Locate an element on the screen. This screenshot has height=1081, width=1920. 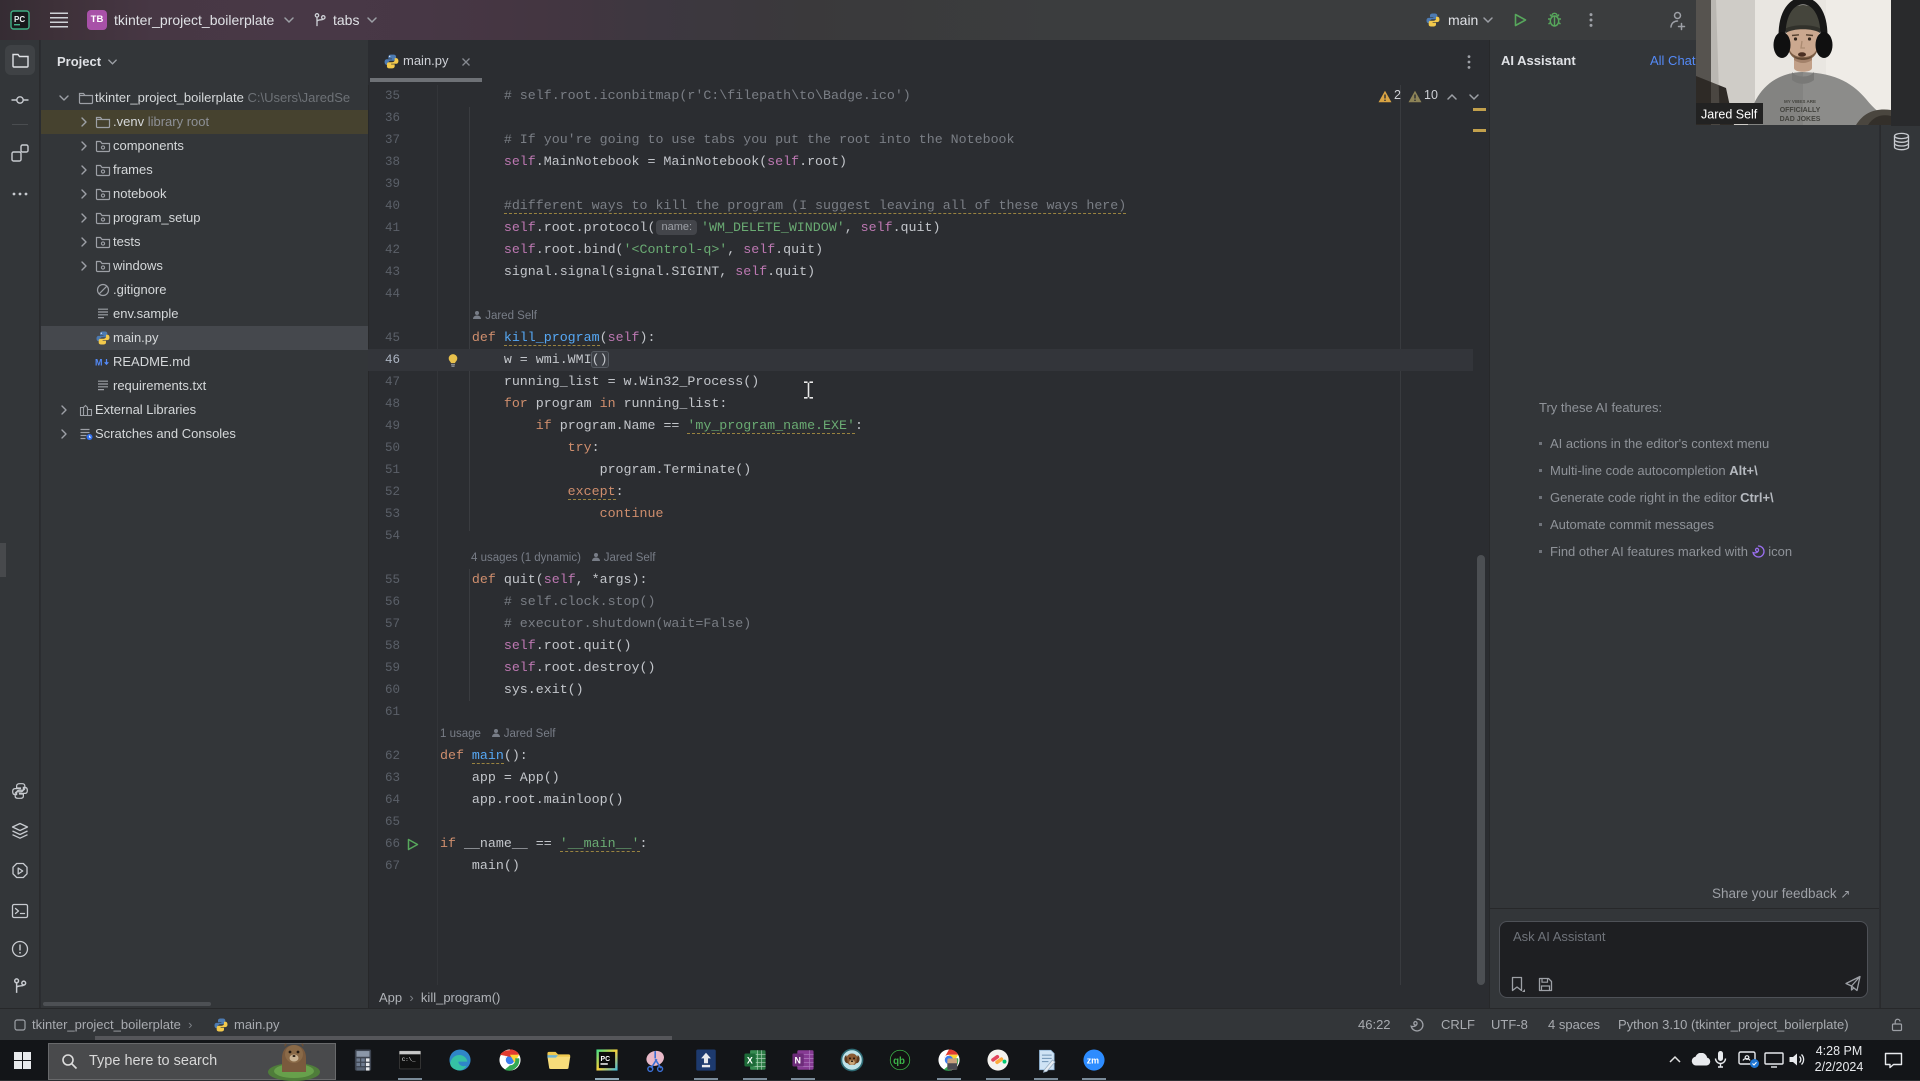
svg-text: X is located at coordinates (750, 1060).